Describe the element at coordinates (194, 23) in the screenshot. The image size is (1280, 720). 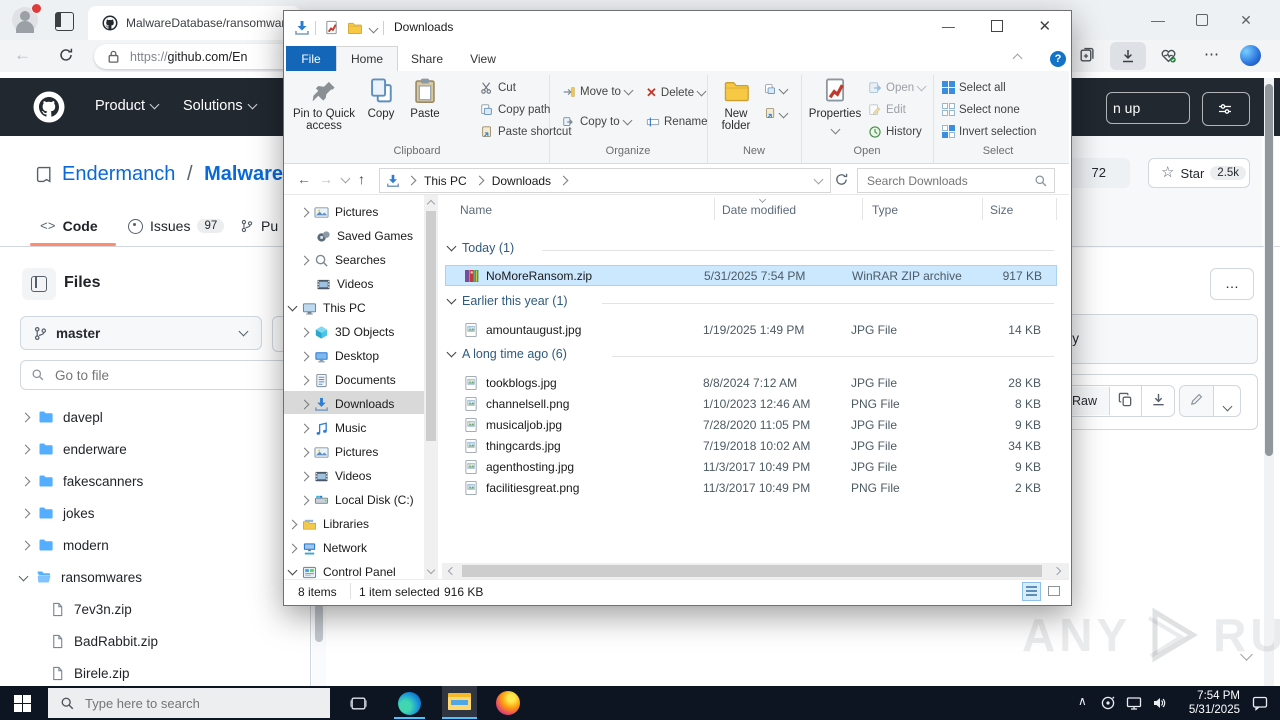
I see `browser-tab: MalwareDatabase/ransomware` at that location.